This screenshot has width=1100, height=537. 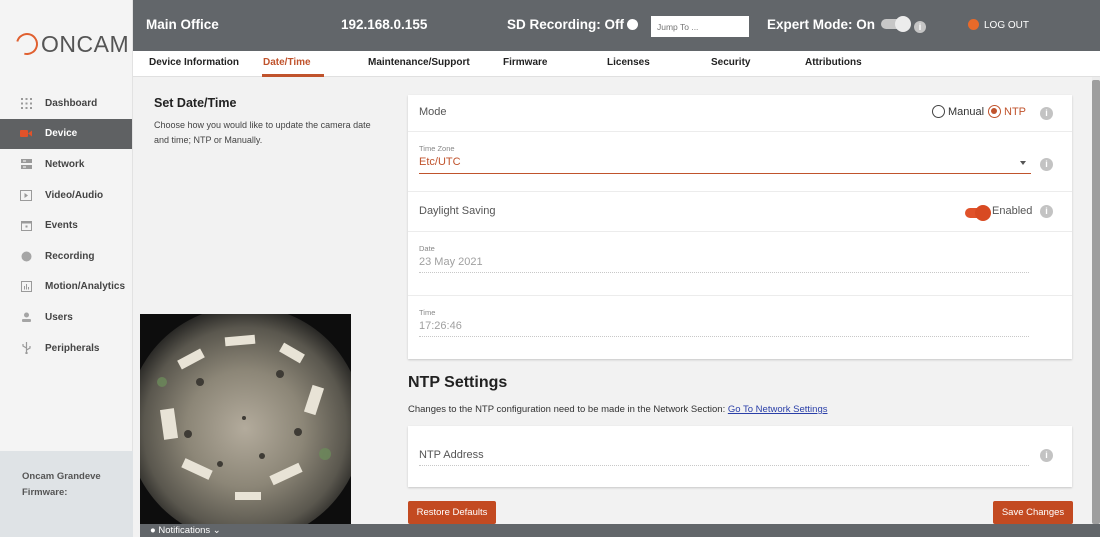 What do you see at coordinates (525, 62) in the screenshot?
I see `tab-firmware: Firmware` at bounding box center [525, 62].